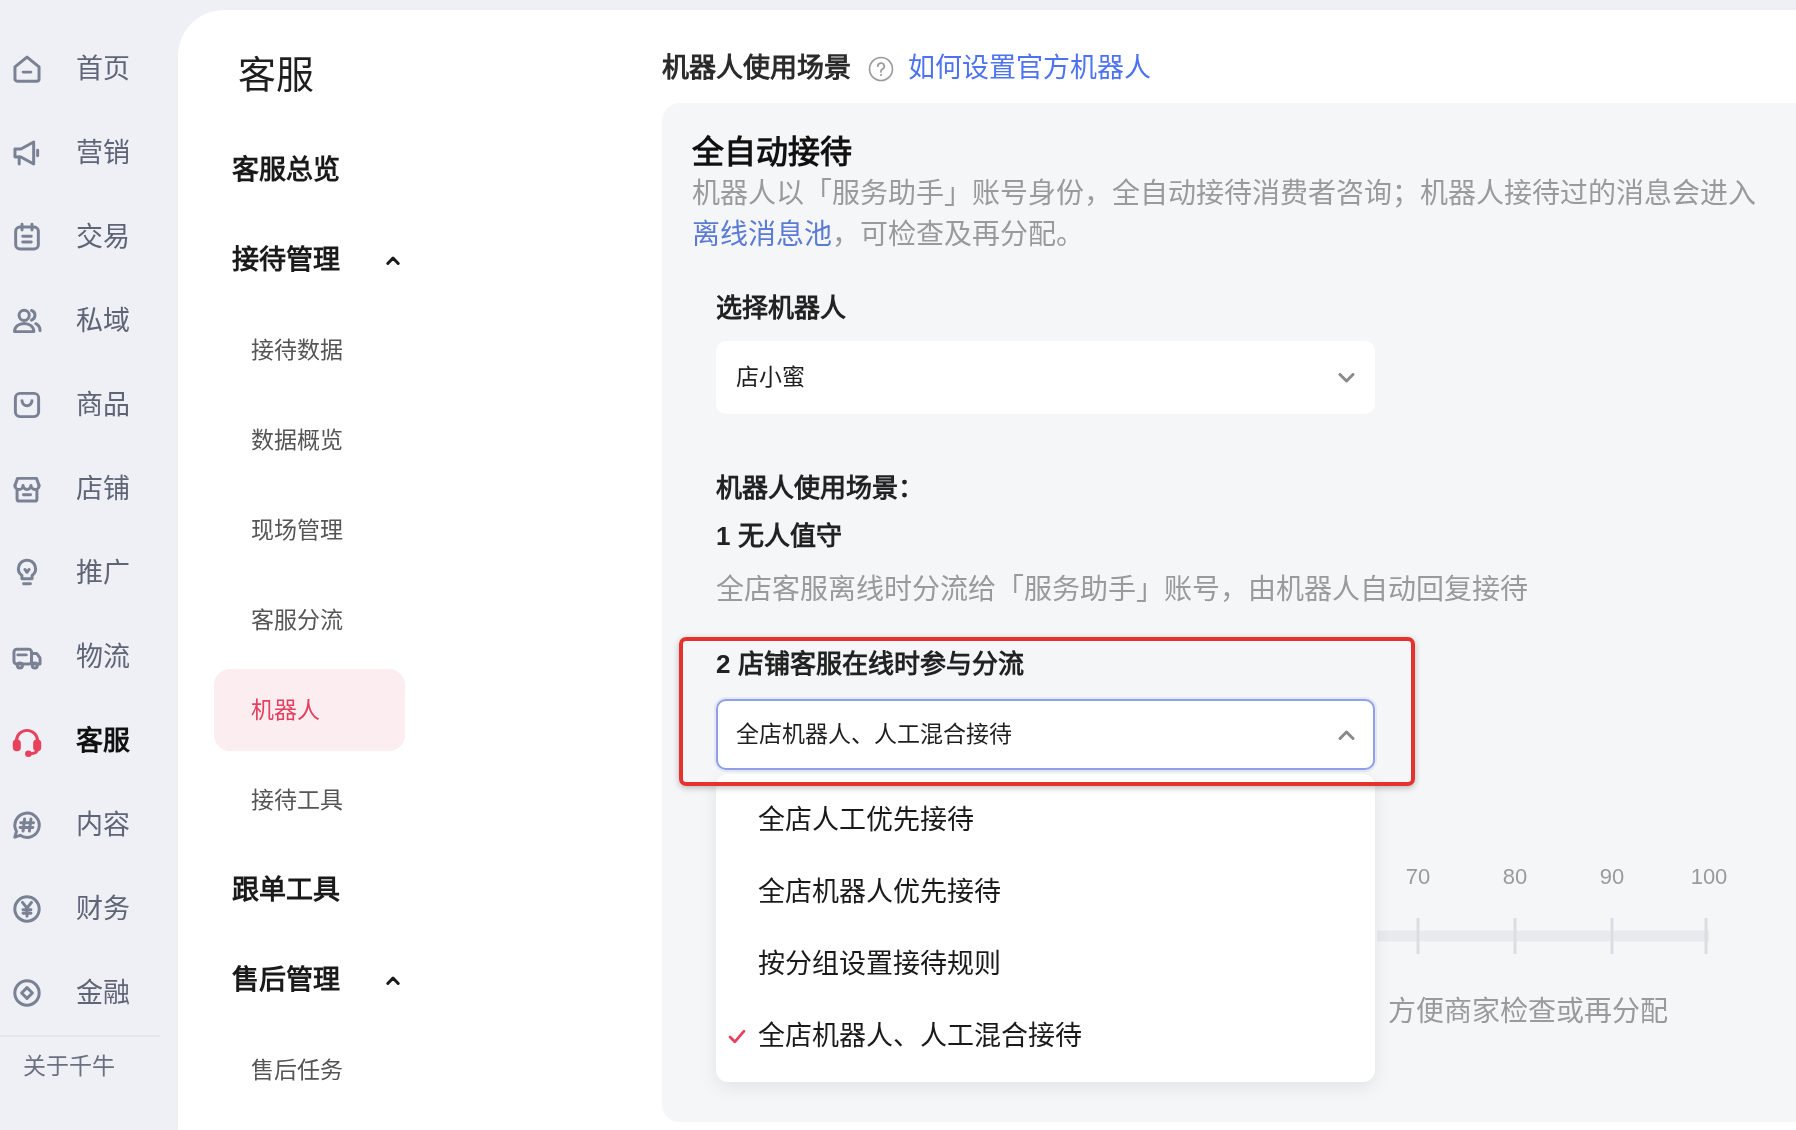 The width and height of the screenshot is (1796, 1130). I want to click on inline-link: 离线消息池, so click(762, 234).